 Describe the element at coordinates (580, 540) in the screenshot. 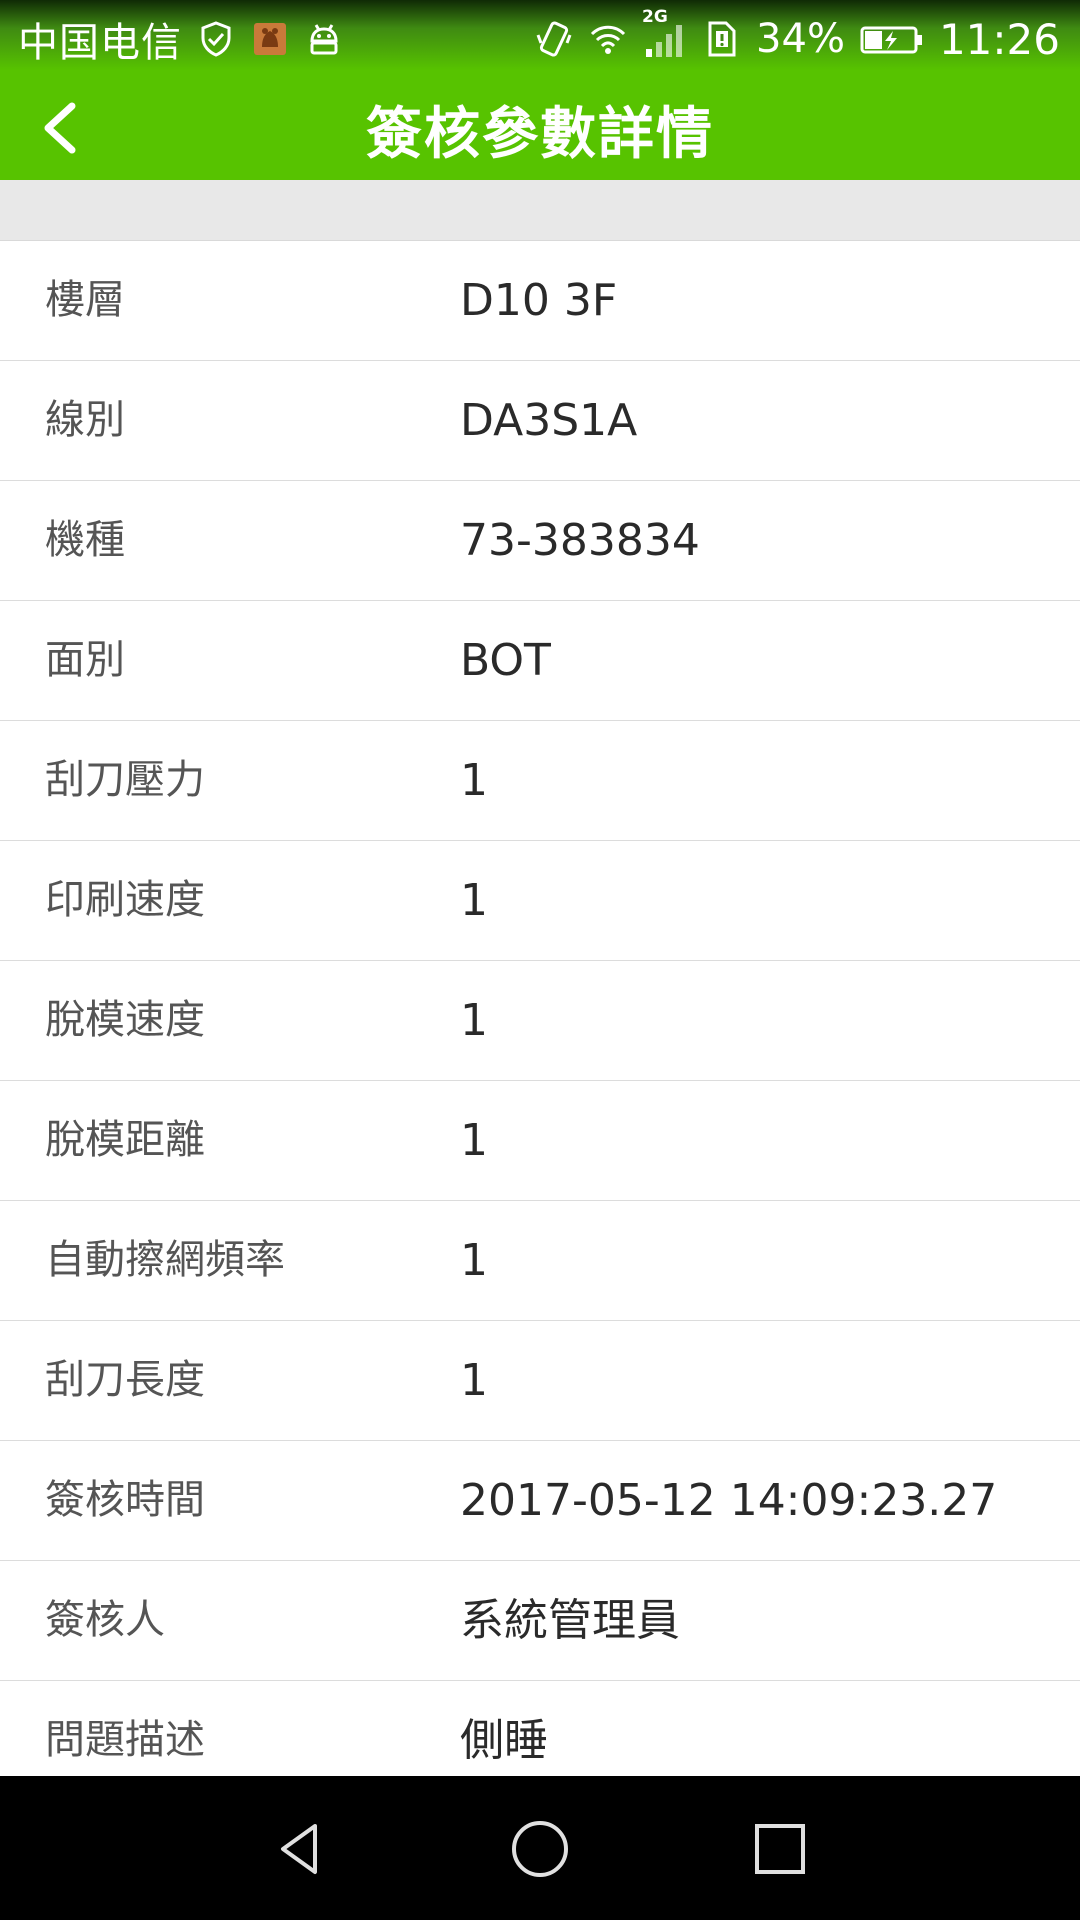

I see `row-value: 73-383834` at that location.